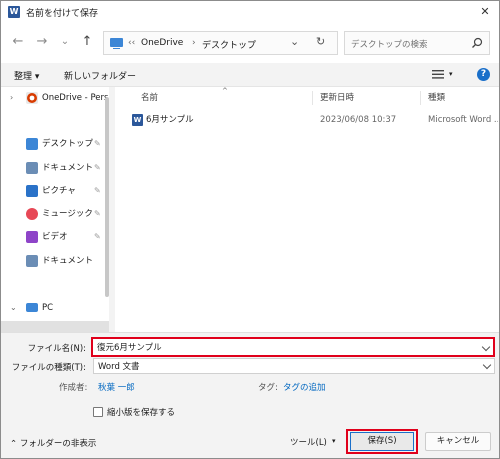  I want to click on close-button: ✕, so click(485, 12).